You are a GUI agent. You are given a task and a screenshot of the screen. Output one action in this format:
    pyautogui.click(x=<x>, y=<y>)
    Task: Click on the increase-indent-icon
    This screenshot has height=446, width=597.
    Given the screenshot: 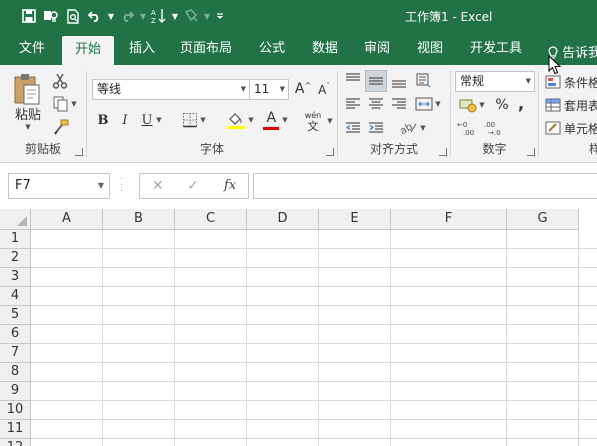 What is the action you would take?
    pyautogui.click(x=376, y=128)
    